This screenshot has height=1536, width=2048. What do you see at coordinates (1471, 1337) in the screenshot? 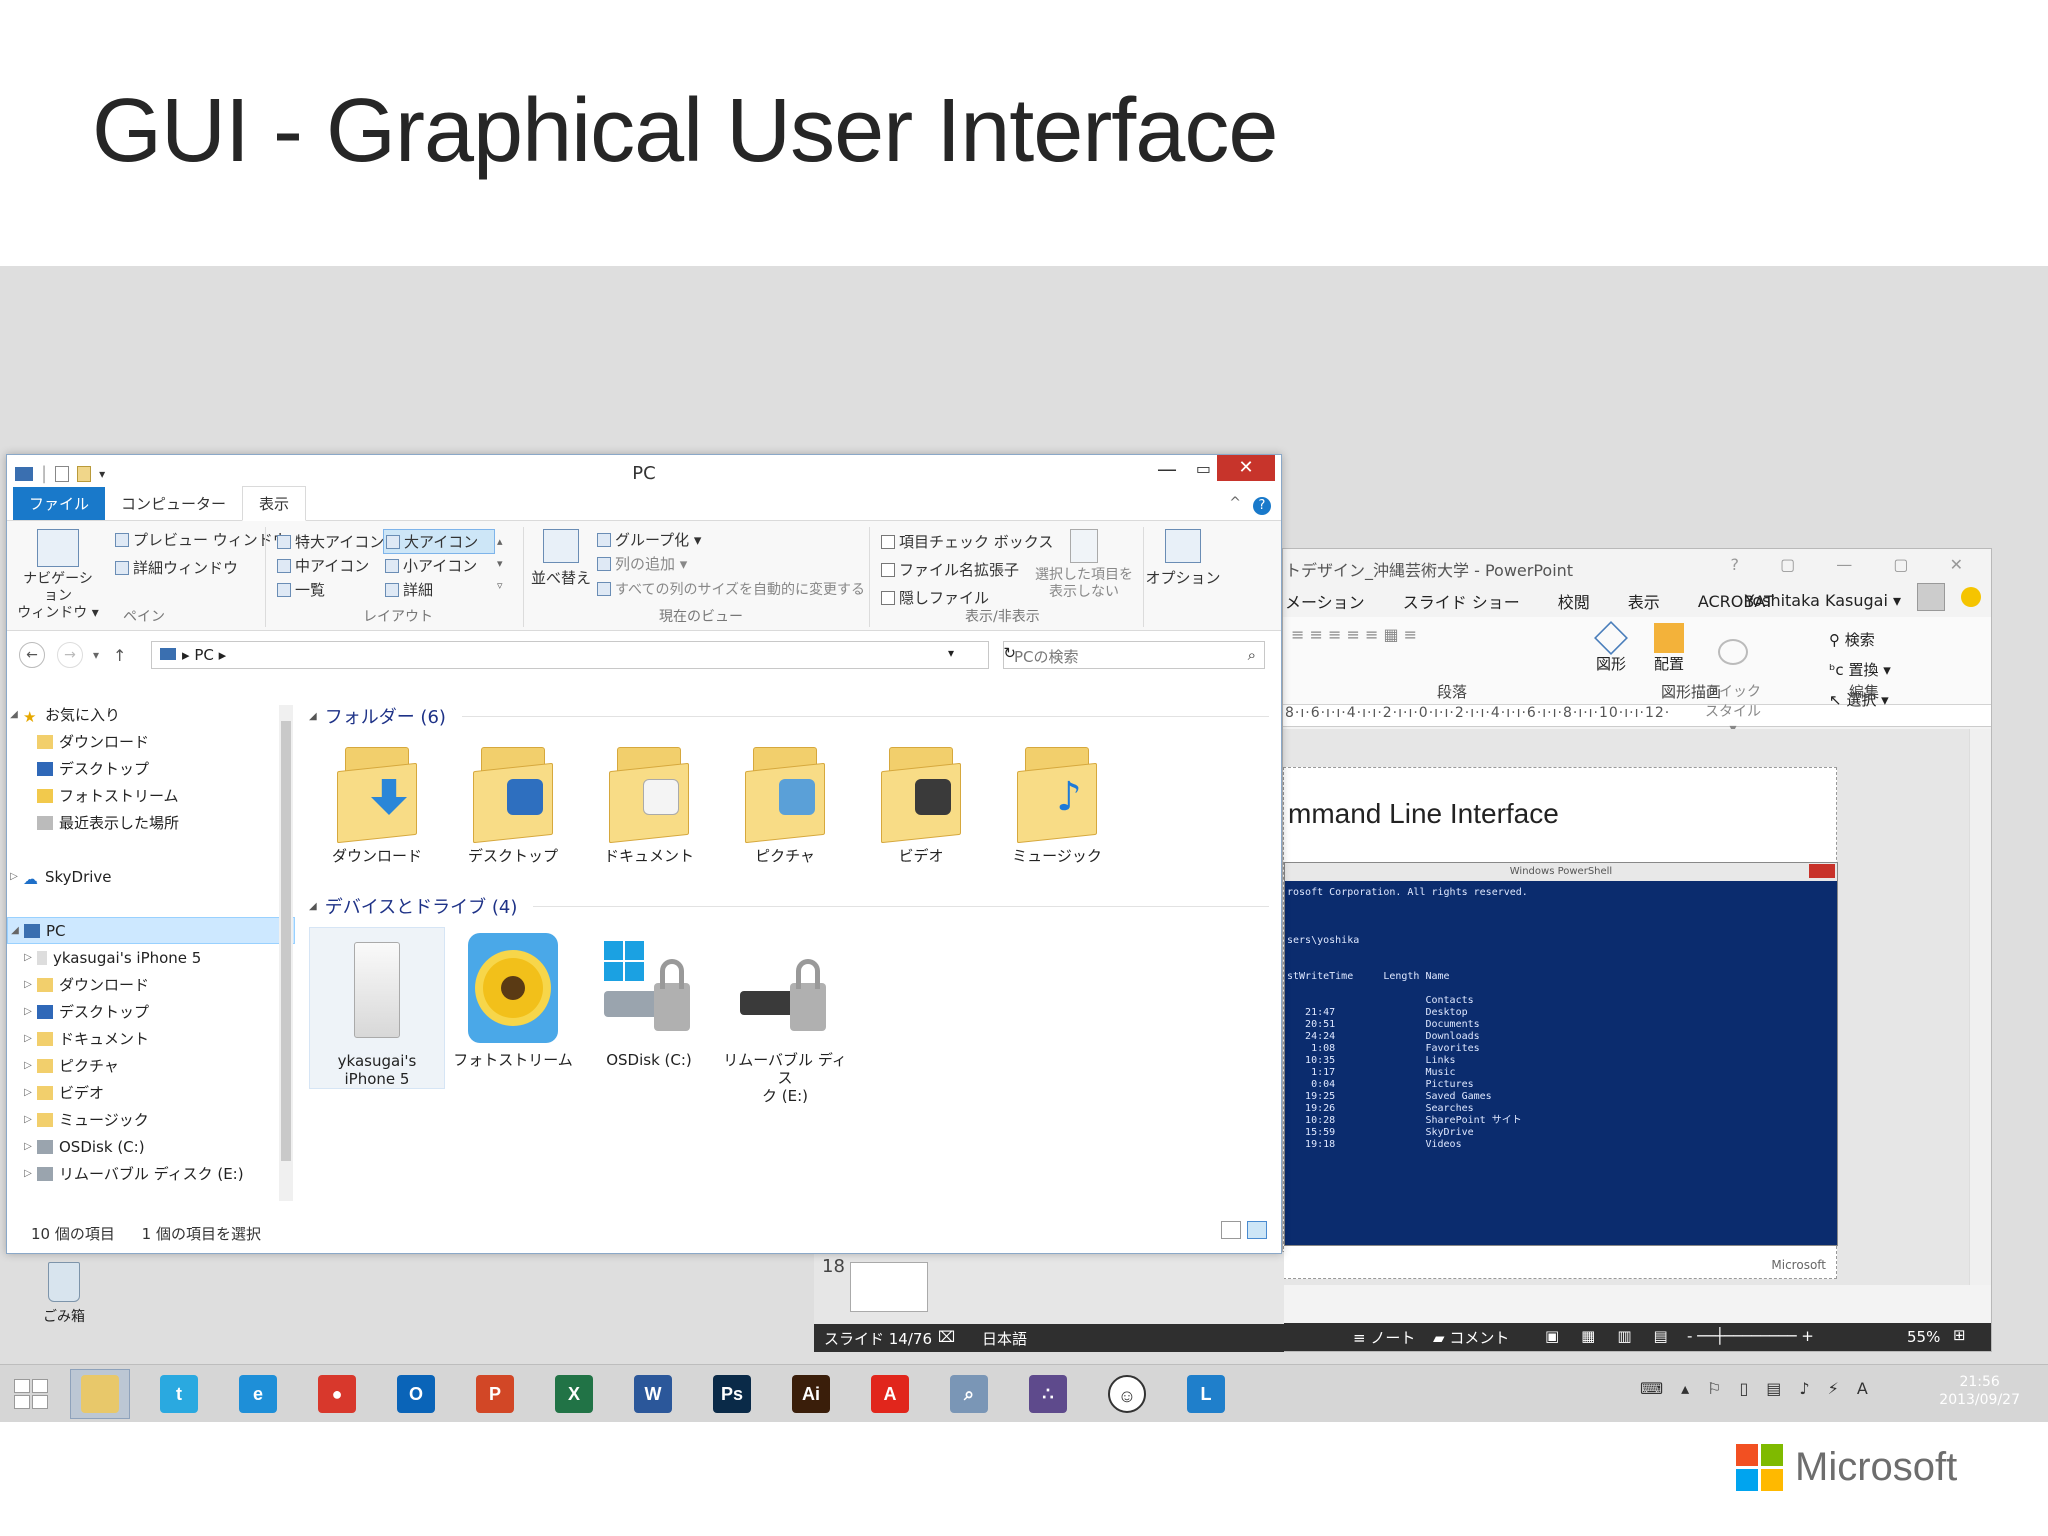
I see `comments-button: ▰ コメント` at bounding box center [1471, 1337].